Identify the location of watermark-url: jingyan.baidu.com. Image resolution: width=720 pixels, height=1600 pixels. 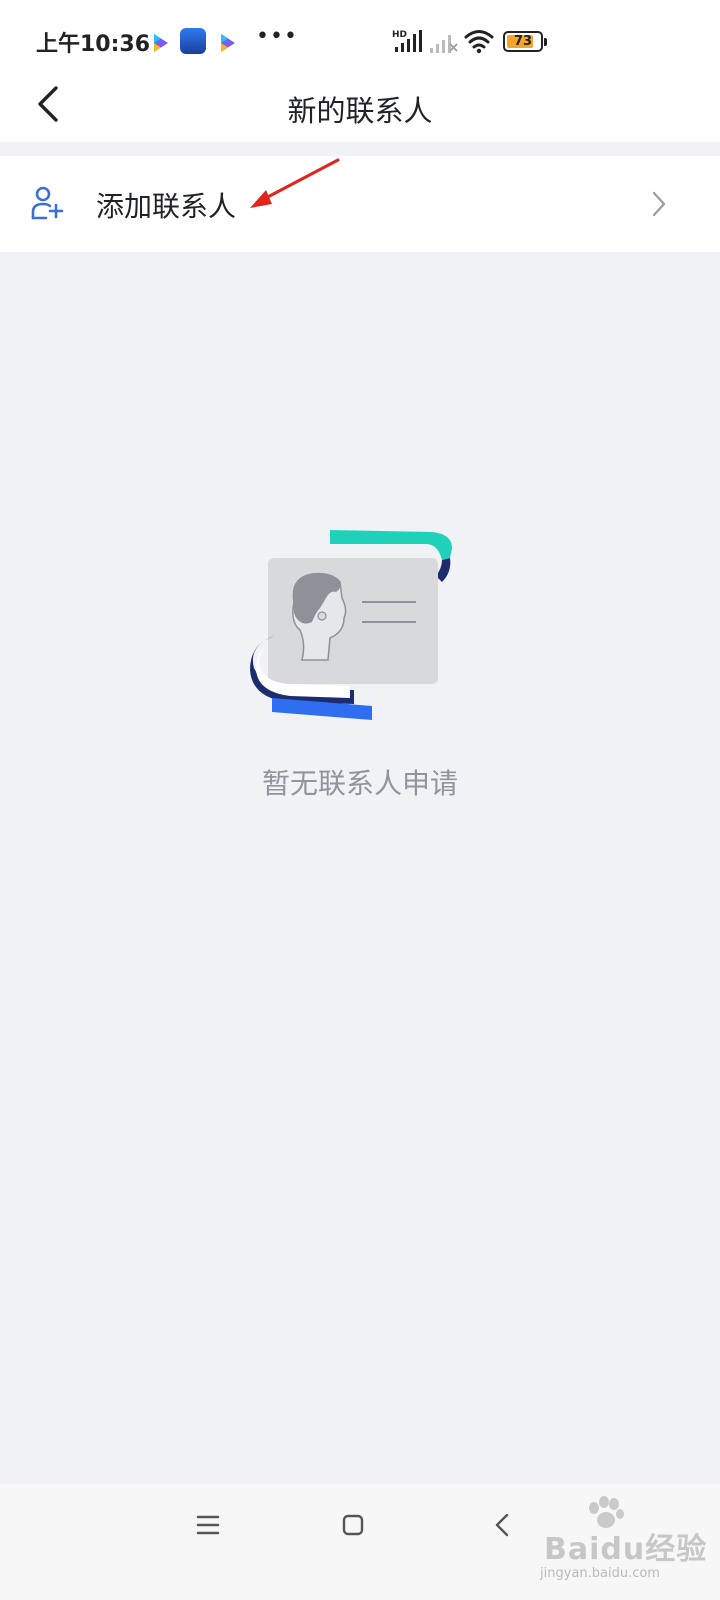
(600, 1573).